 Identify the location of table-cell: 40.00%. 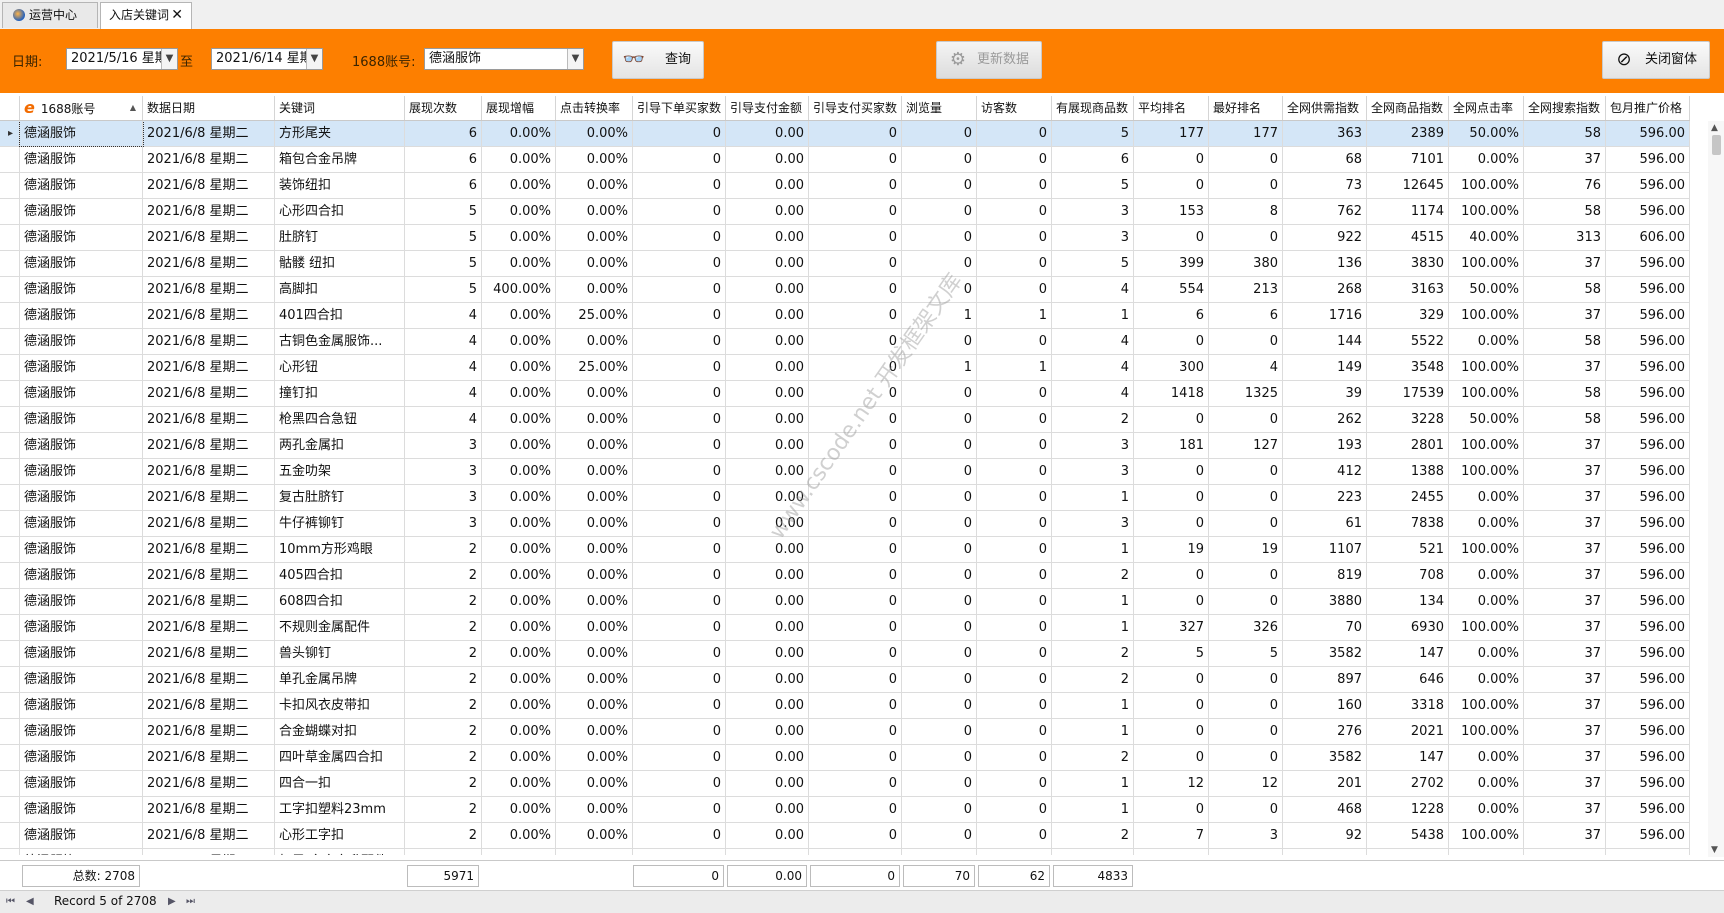
(1486, 237).